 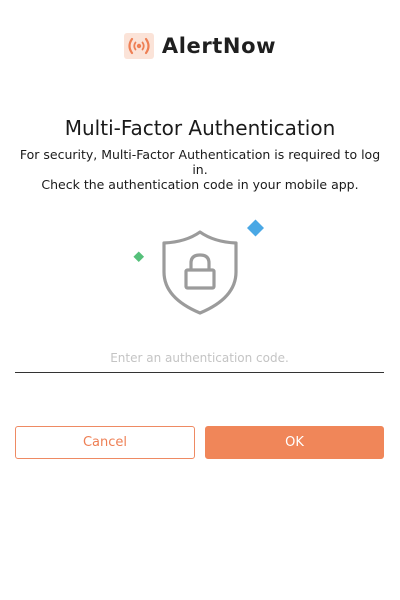 I want to click on ok-button-label: OK, so click(x=294, y=442).